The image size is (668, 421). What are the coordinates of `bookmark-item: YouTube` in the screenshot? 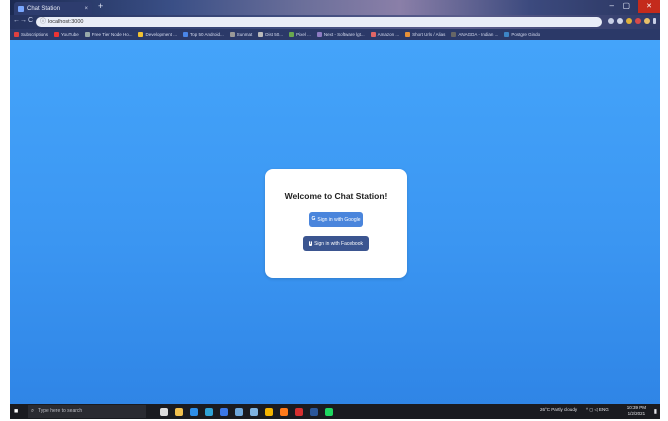 It's located at (66, 34).